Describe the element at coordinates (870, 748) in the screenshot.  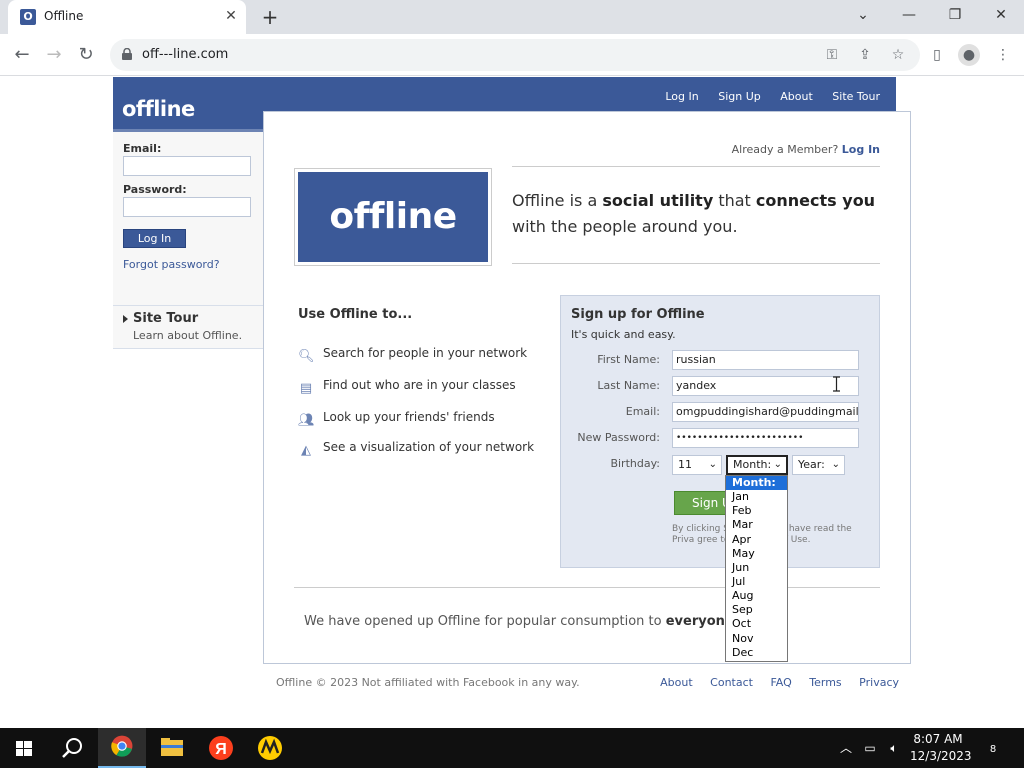
I see `network-status-icon: ▭` at that location.